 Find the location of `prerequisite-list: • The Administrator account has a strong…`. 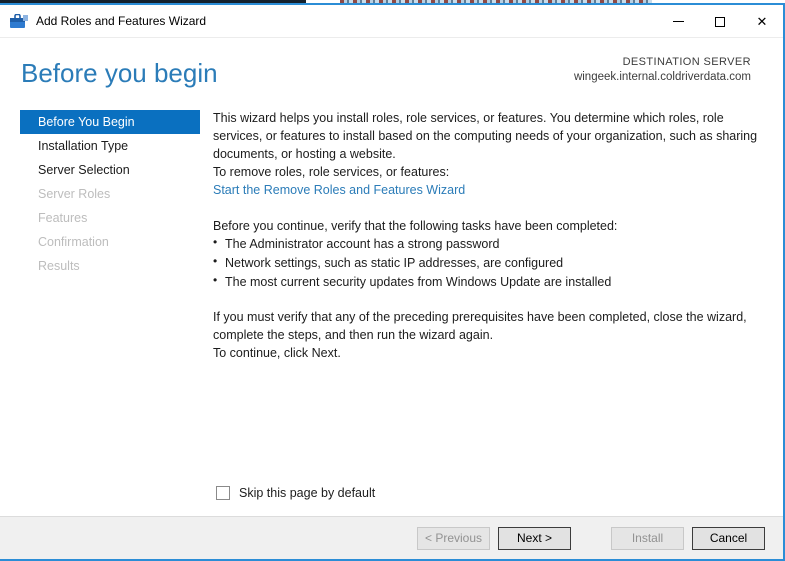

prerequisite-list: • The Administrator account has a strong… is located at coordinates (490, 263).